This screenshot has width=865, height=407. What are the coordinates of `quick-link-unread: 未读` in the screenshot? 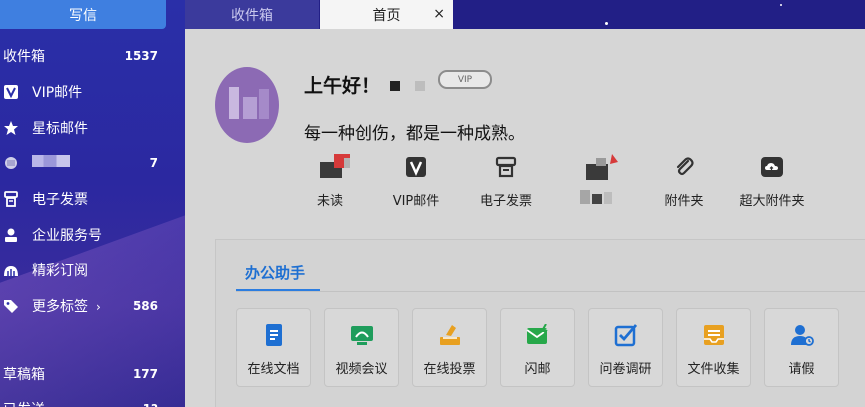 It's located at (330, 181).